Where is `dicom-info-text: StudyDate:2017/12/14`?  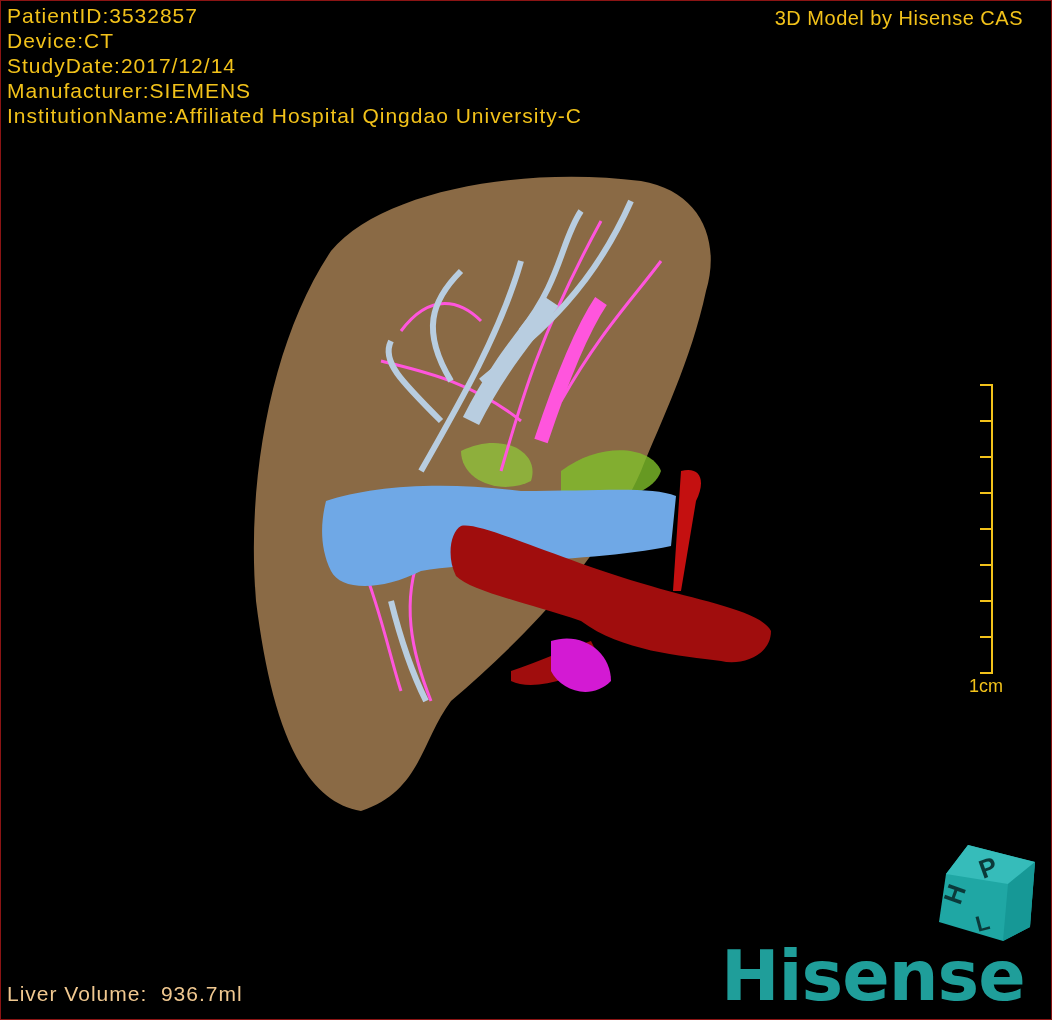
dicom-info-text: StudyDate:2017/12/14 is located at coordinates (122, 65).